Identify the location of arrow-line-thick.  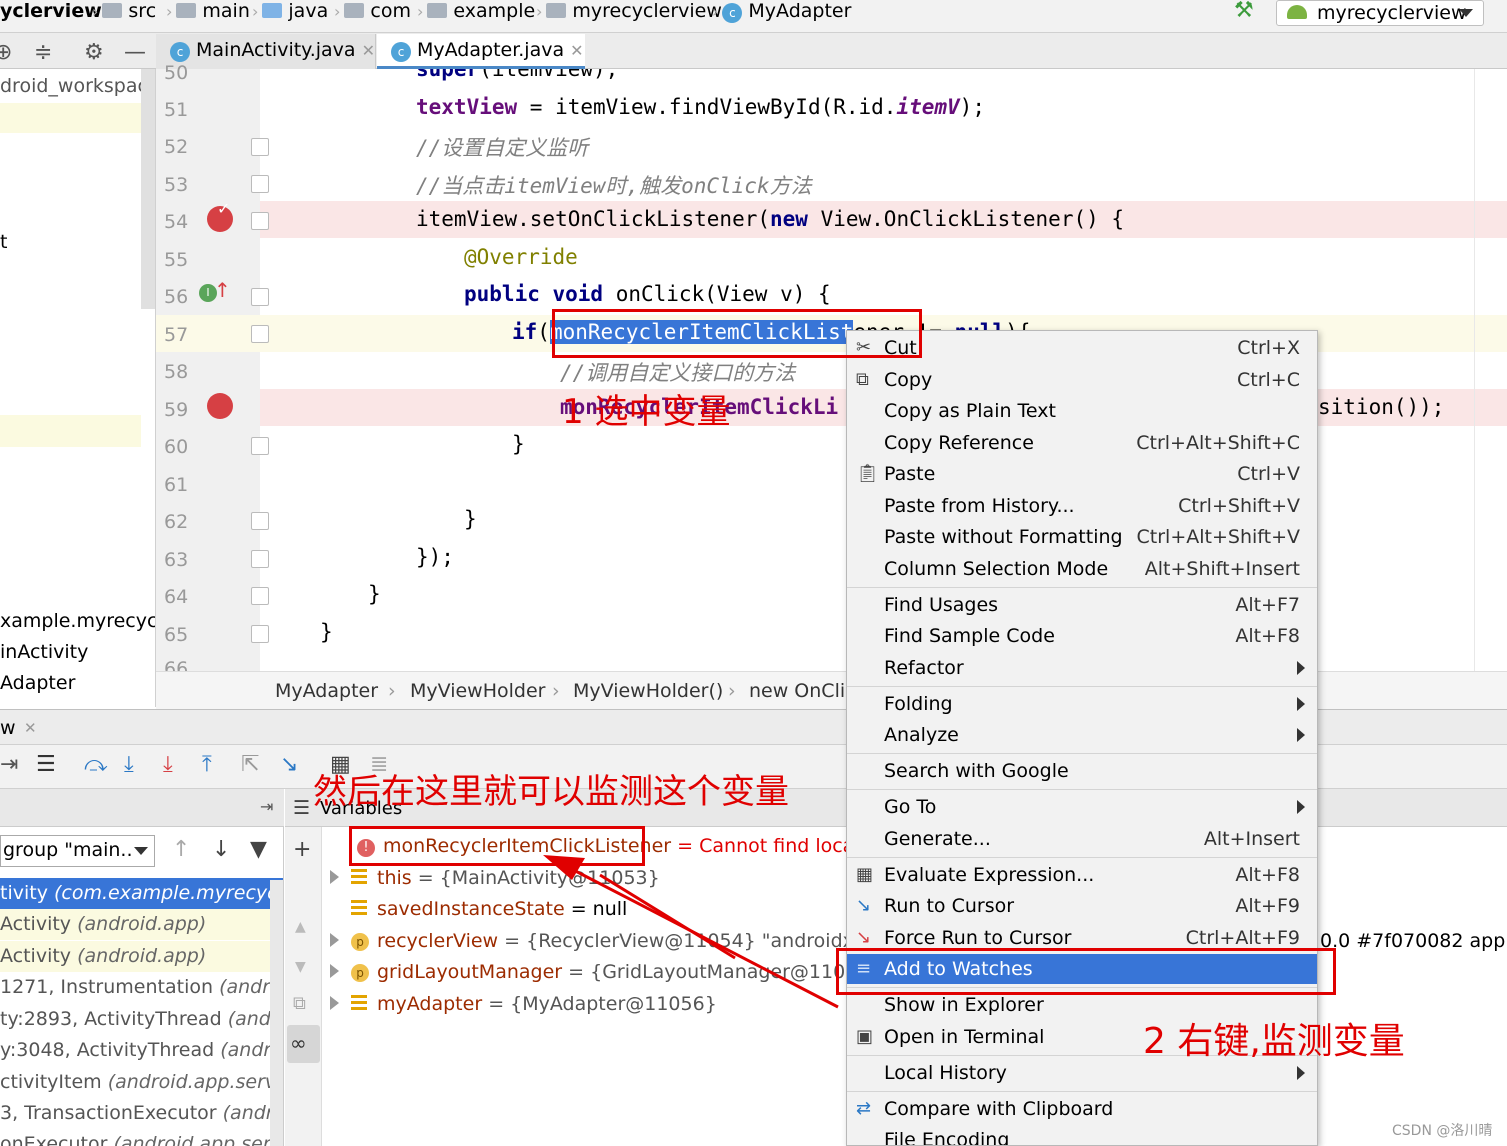
(667, 916).